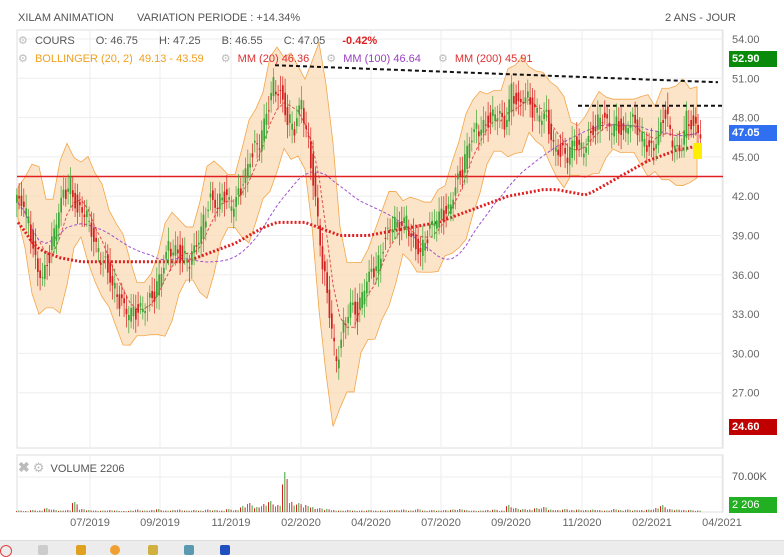  Describe the element at coordinates (242, 41) in the screenshot. I see `low-value: B: 46.55` at that location.